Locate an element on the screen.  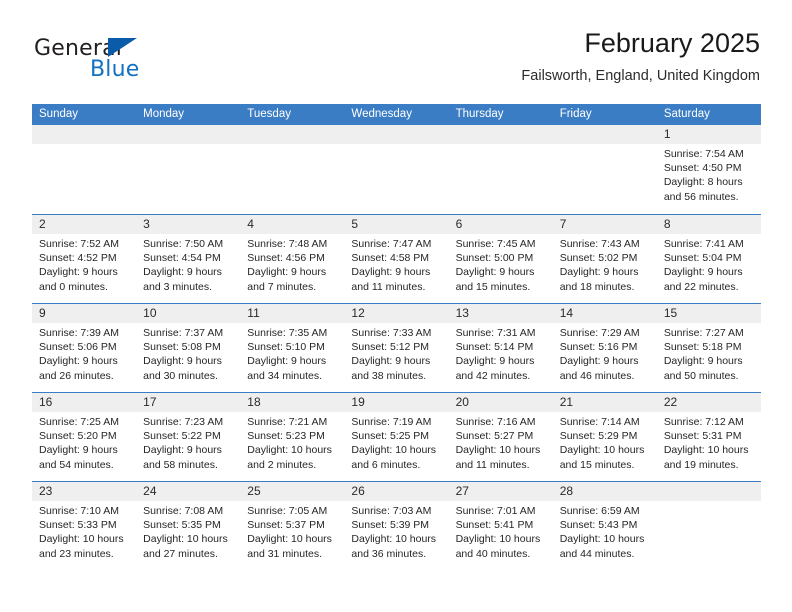
daylight-text-line2: and 54 minutes. is located at coordinates (76, 464).